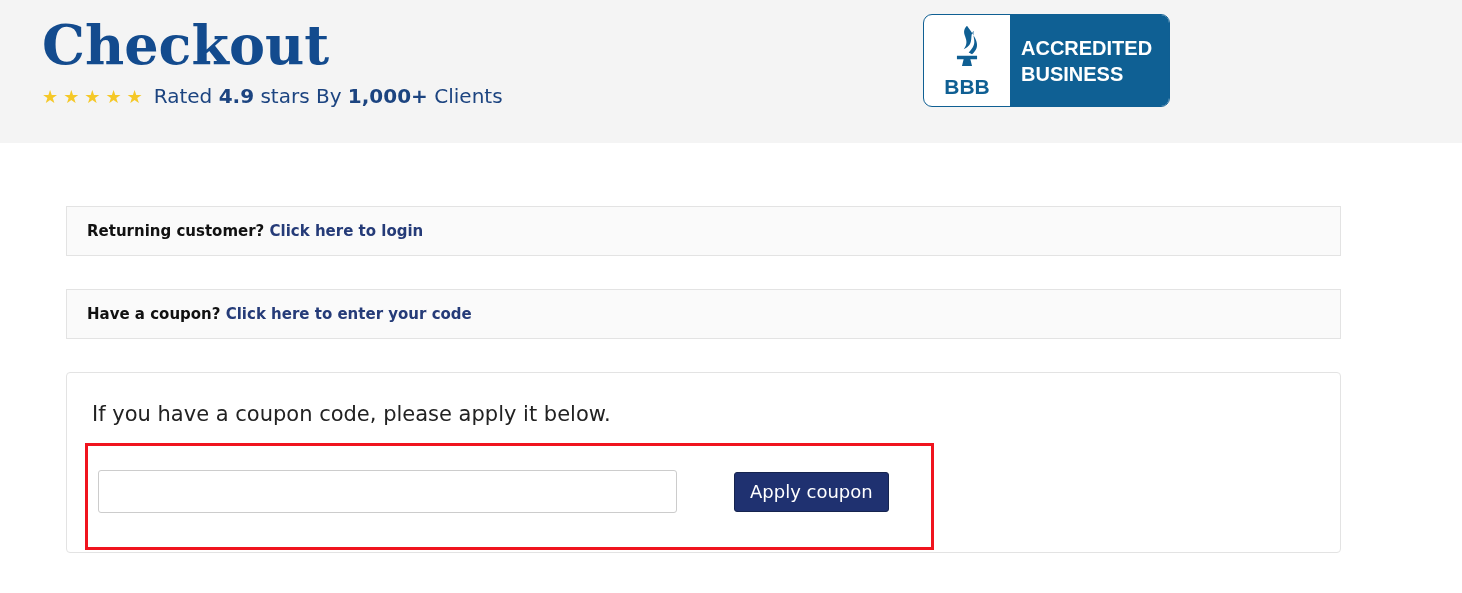 The height and width of the screenshot is (593, 1462). What do you see at coordinates (255, 231) in the screenshot?
I see `notice-text: Returning customer? Click here to login` at bounding box center [255, 231].